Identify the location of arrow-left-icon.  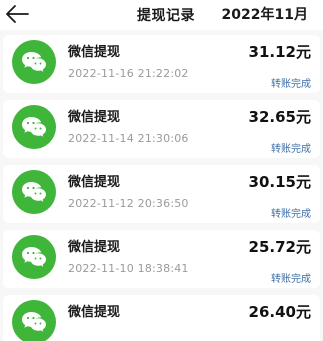
(17, 14).